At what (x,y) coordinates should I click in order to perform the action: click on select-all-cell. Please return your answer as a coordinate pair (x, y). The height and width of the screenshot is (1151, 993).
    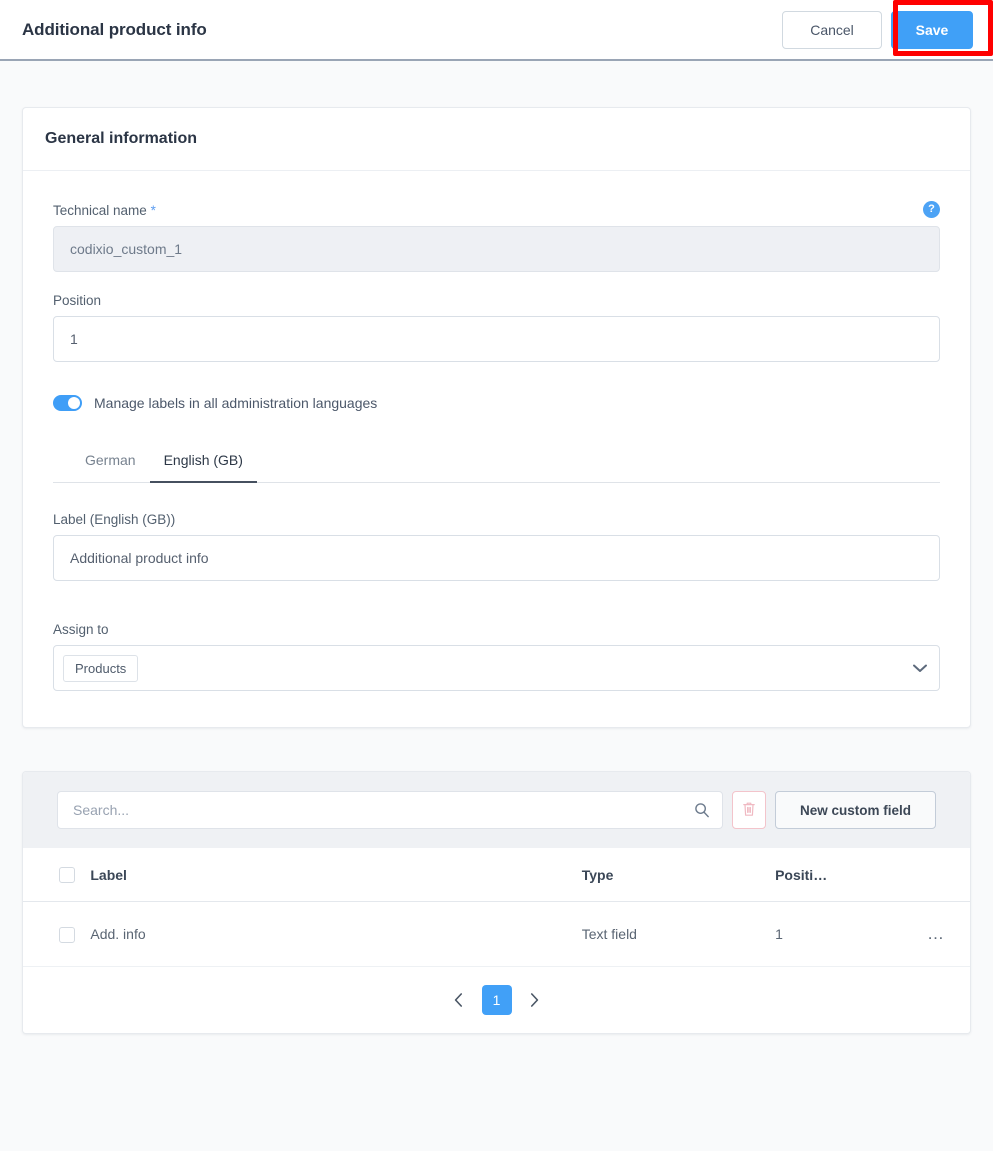
    Looking at the image, I should click on (57, 875).